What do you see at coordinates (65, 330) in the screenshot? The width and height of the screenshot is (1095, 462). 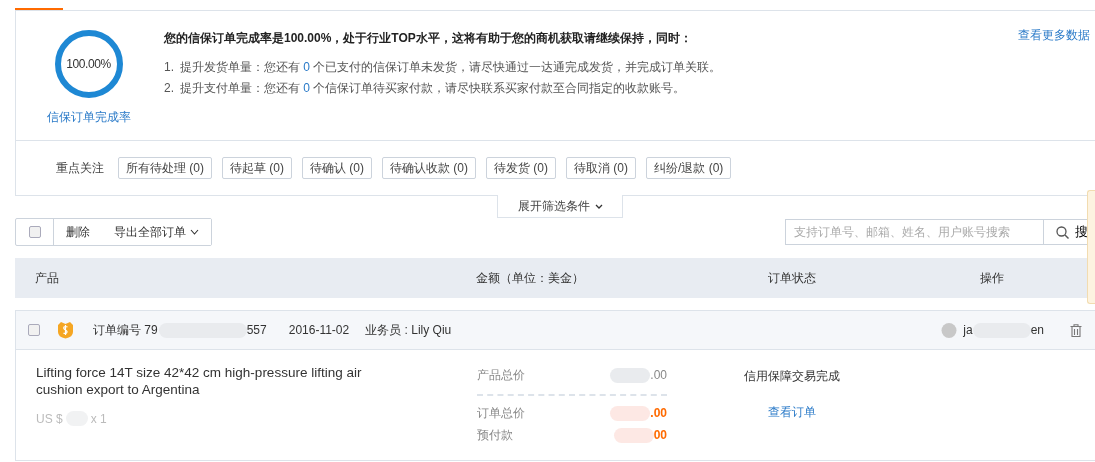 I see `shield-dollar-icon` at bounding box center [65, 330].